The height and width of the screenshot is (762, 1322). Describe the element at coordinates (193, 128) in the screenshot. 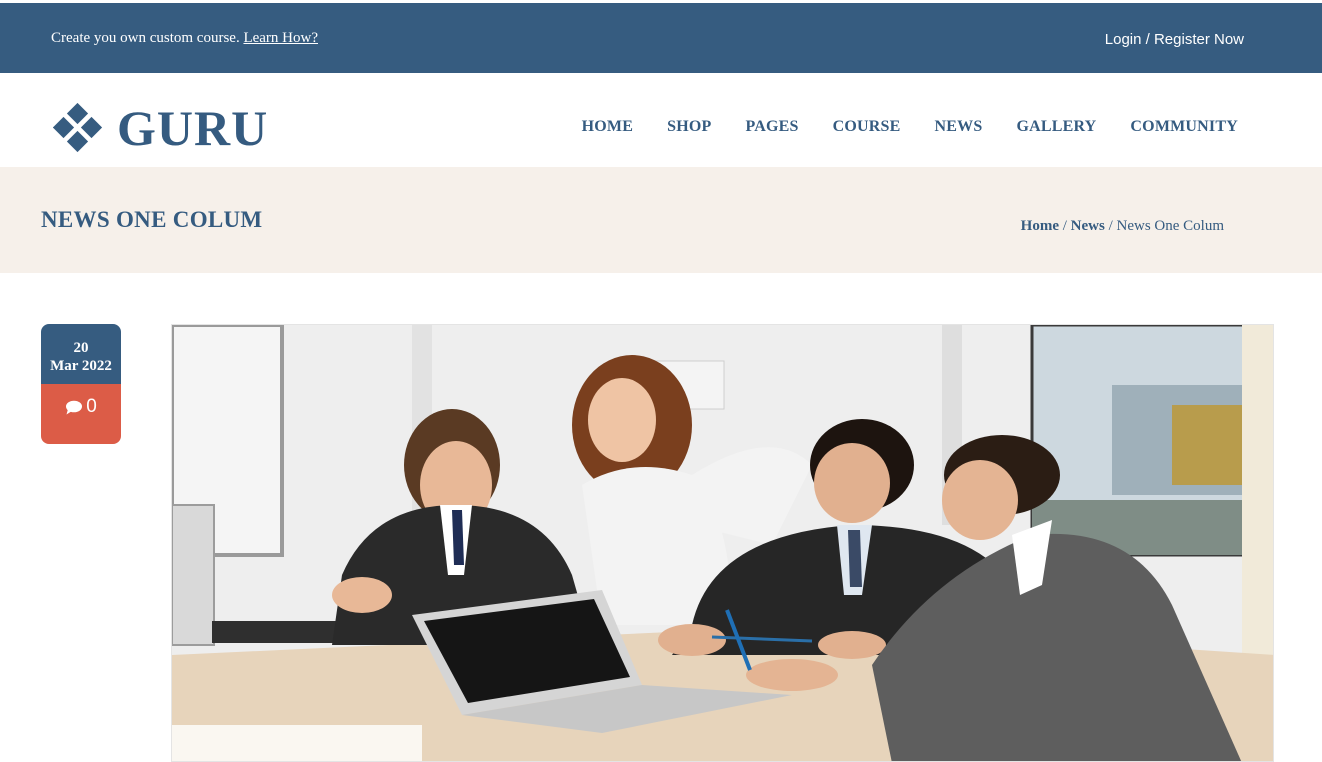

I see `logo-text: GURU` at that location.